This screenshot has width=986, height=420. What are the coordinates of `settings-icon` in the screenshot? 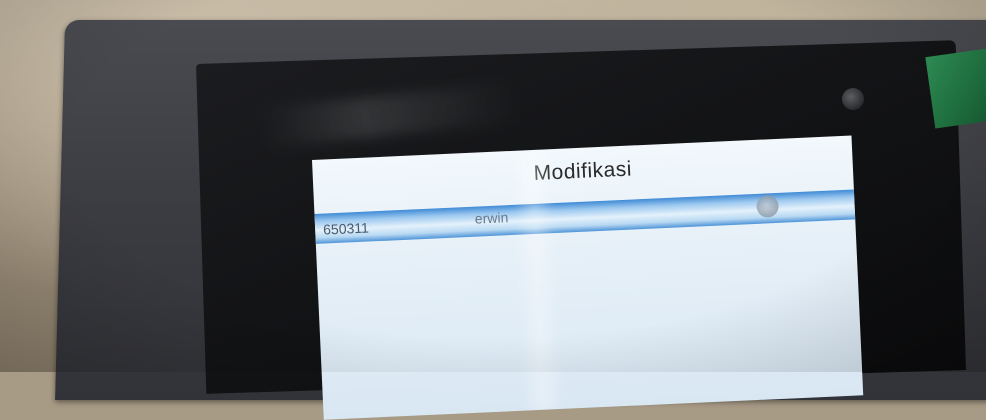 It's located at (768, 206).